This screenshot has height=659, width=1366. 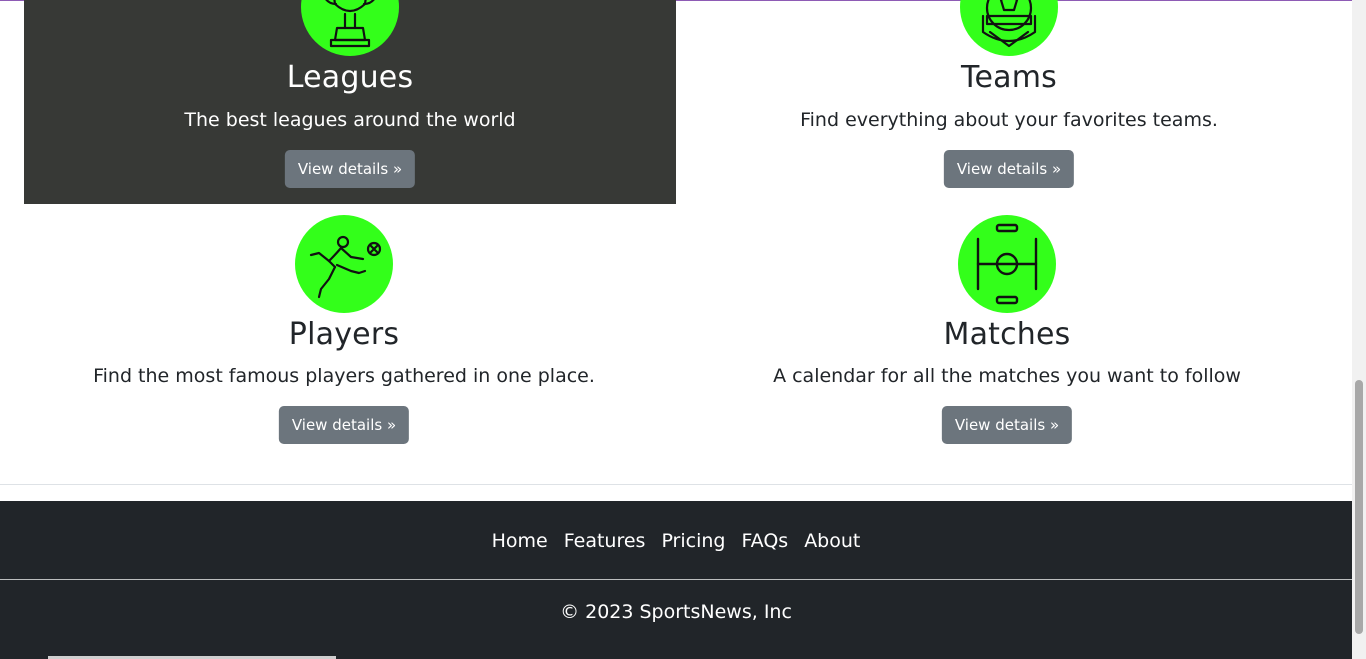 What do you see at coordinates (350, 28) in the screenshot?
I see `trophy-icon` at bounding box center [350, 28].